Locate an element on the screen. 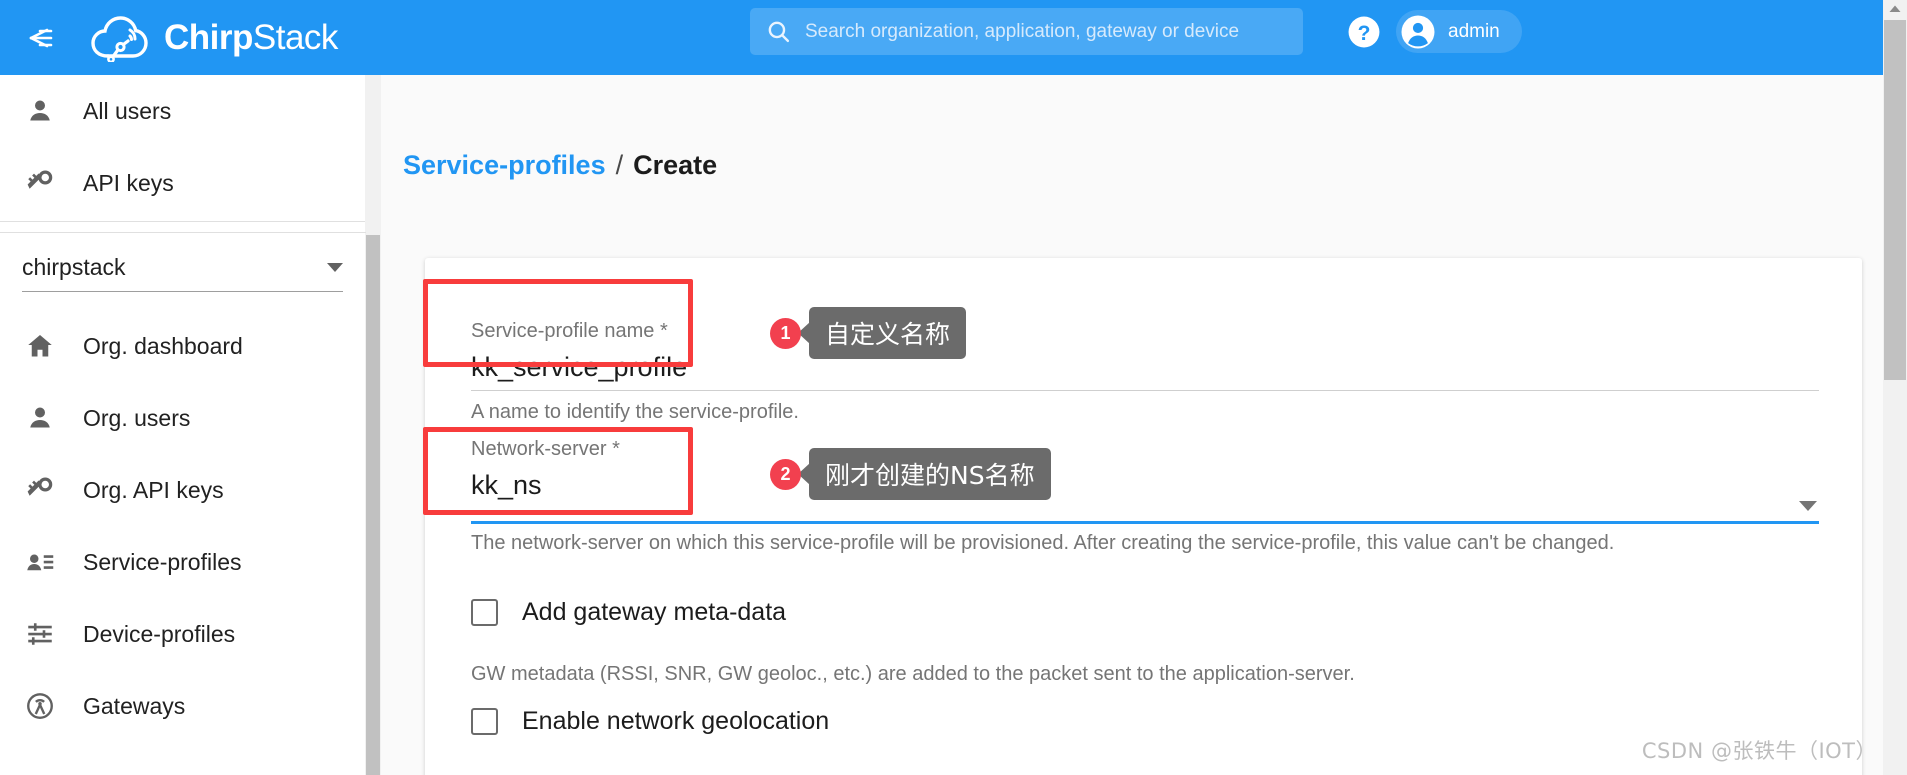 Image resolution: width=1907 pixels, height=775 pixels. sidebar-scrollbar-thumb is located at coordinates (373, 505).